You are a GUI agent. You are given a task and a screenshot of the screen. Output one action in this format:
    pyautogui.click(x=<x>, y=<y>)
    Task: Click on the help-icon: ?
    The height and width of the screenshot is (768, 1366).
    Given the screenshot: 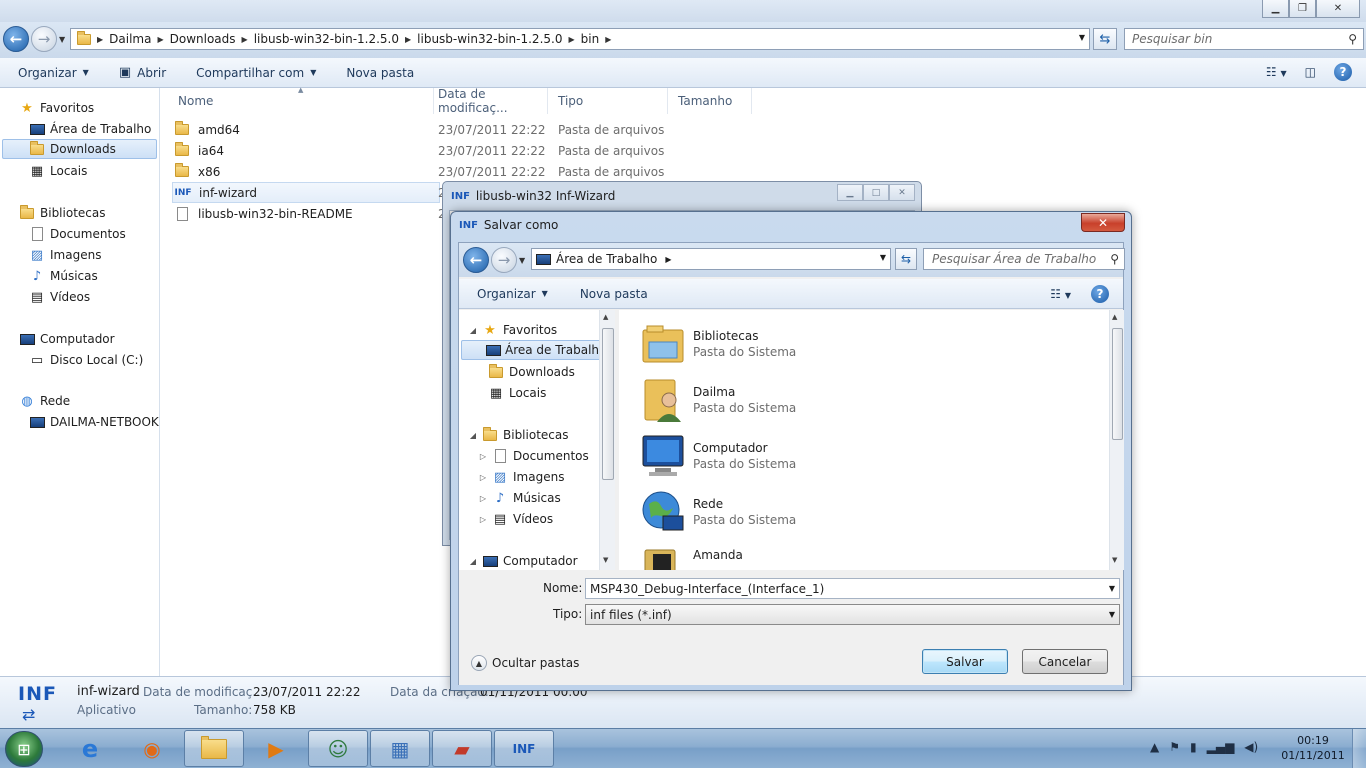 What is the action you would take?
    pyautogui.click(x=1343, y=72)
    